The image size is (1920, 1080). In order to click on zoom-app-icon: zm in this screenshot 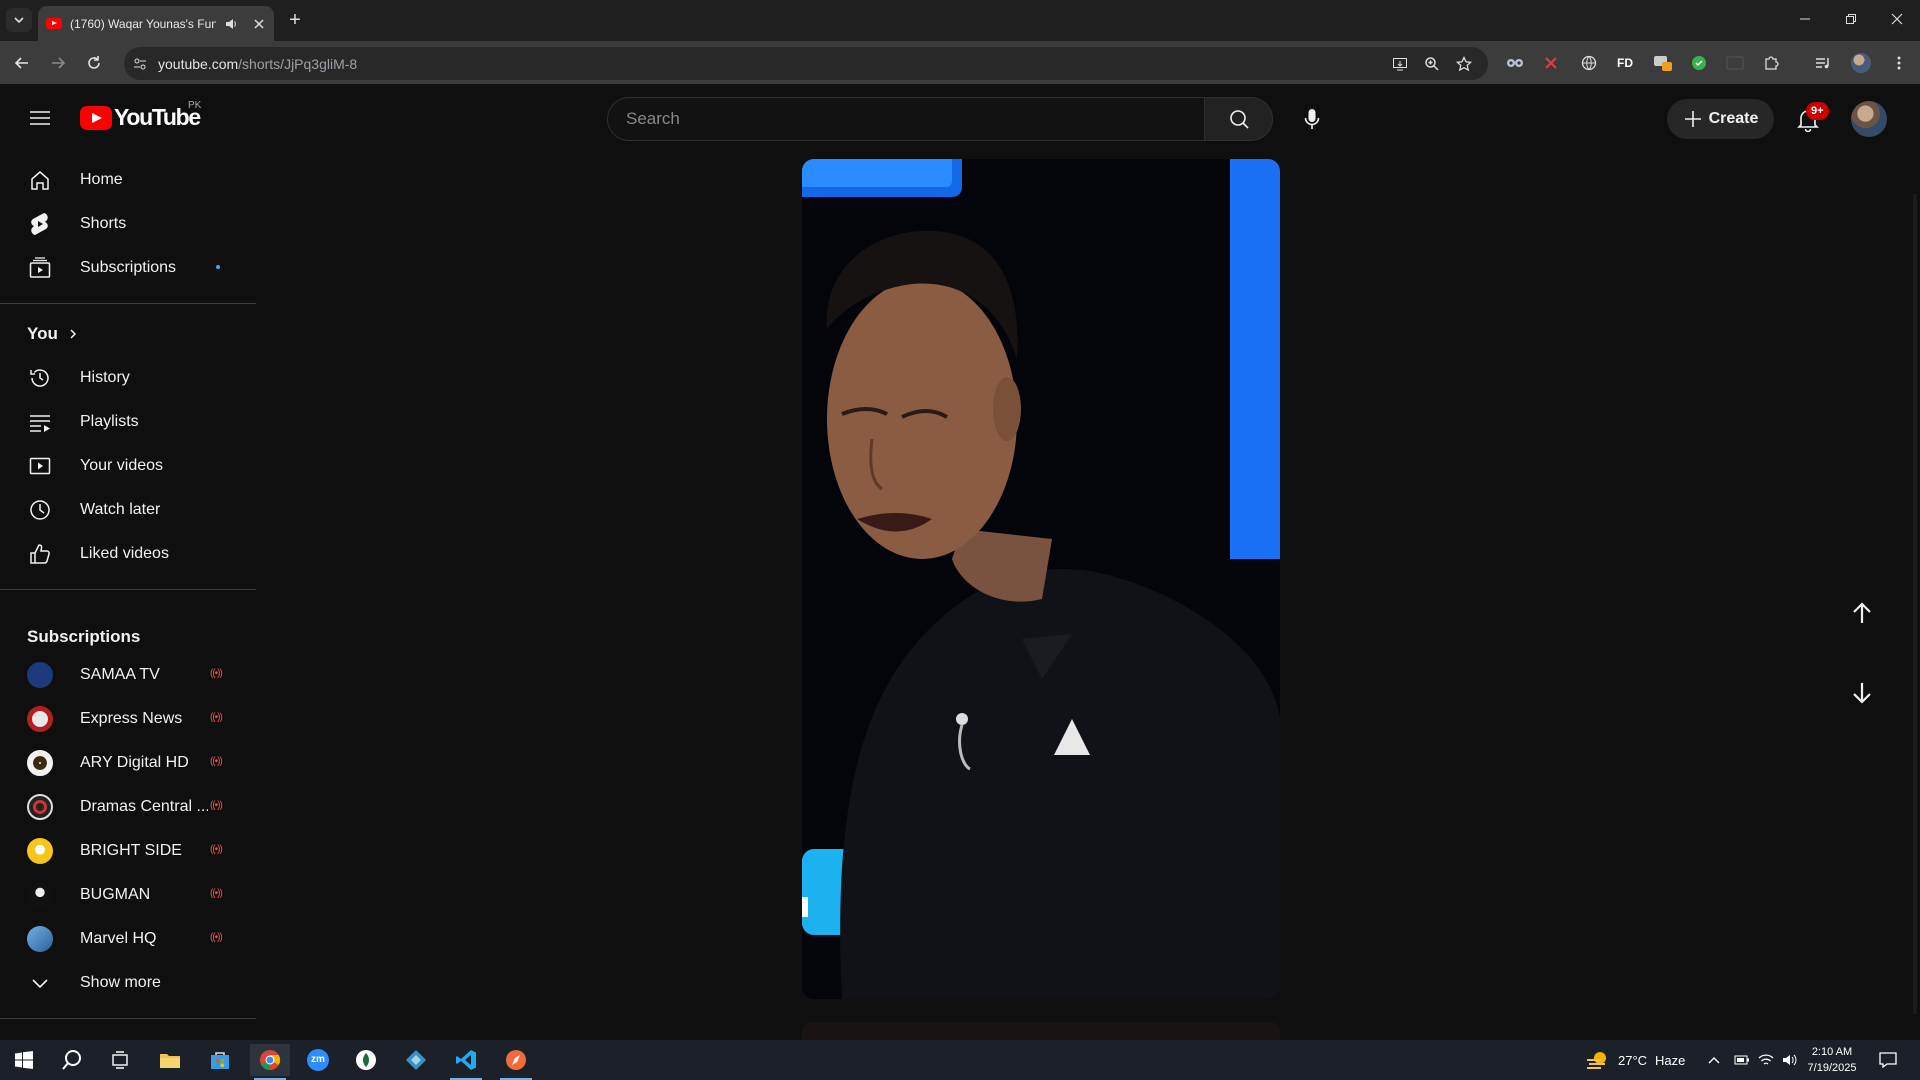, I will do `click(318, 1060)`.